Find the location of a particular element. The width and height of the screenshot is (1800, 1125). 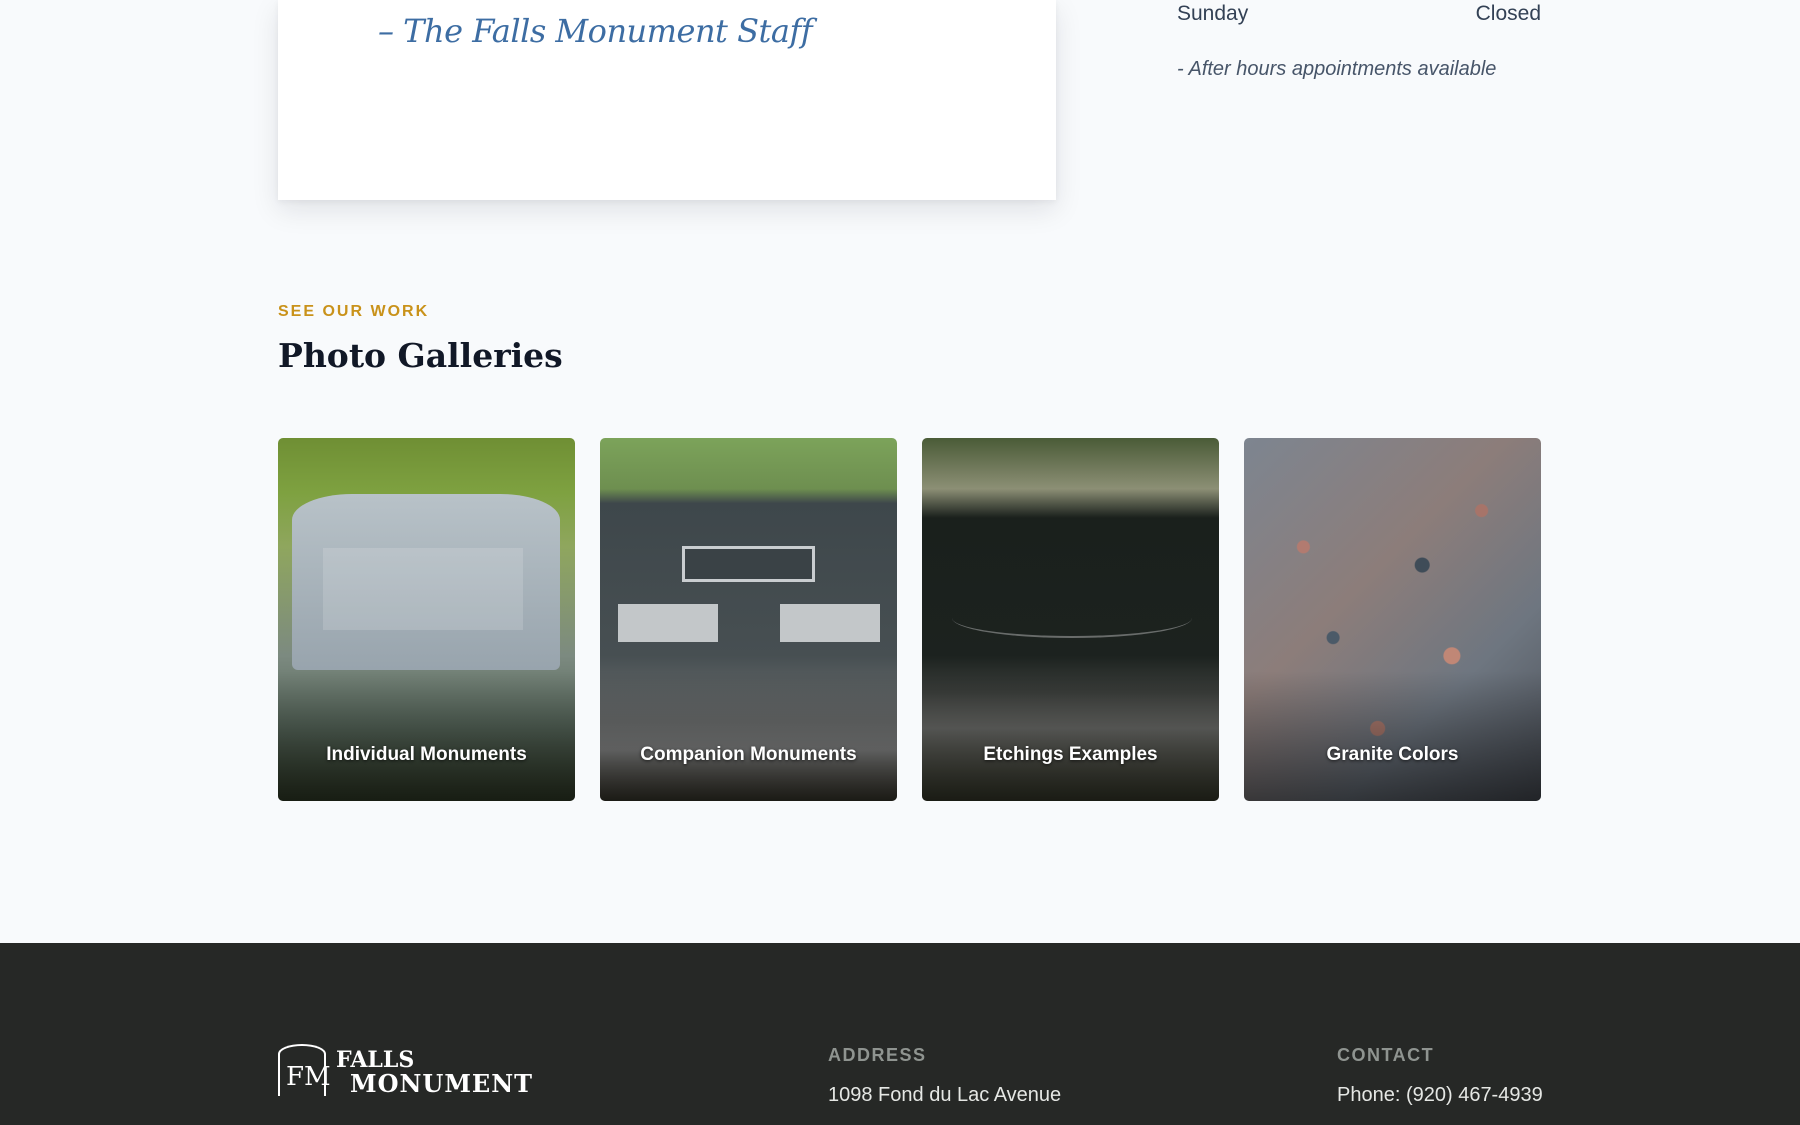

address-heading: ADDRESS is located at coordinates (877, 1055).